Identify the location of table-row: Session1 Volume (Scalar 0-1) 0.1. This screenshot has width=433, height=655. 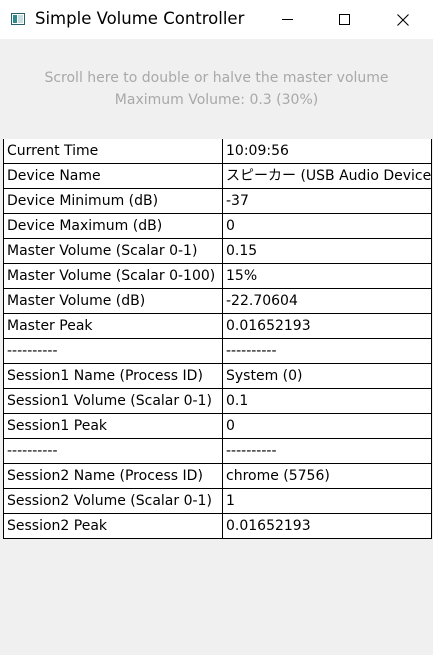
(217, 401).